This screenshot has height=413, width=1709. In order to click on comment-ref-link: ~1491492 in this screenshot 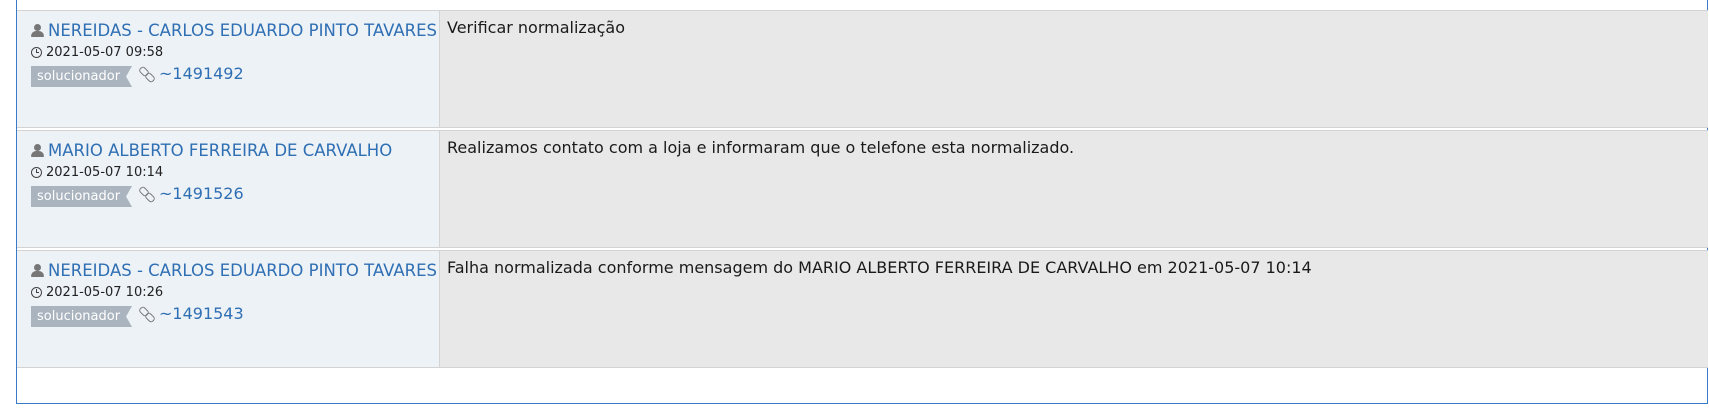, I will do `click(190, 74)`.